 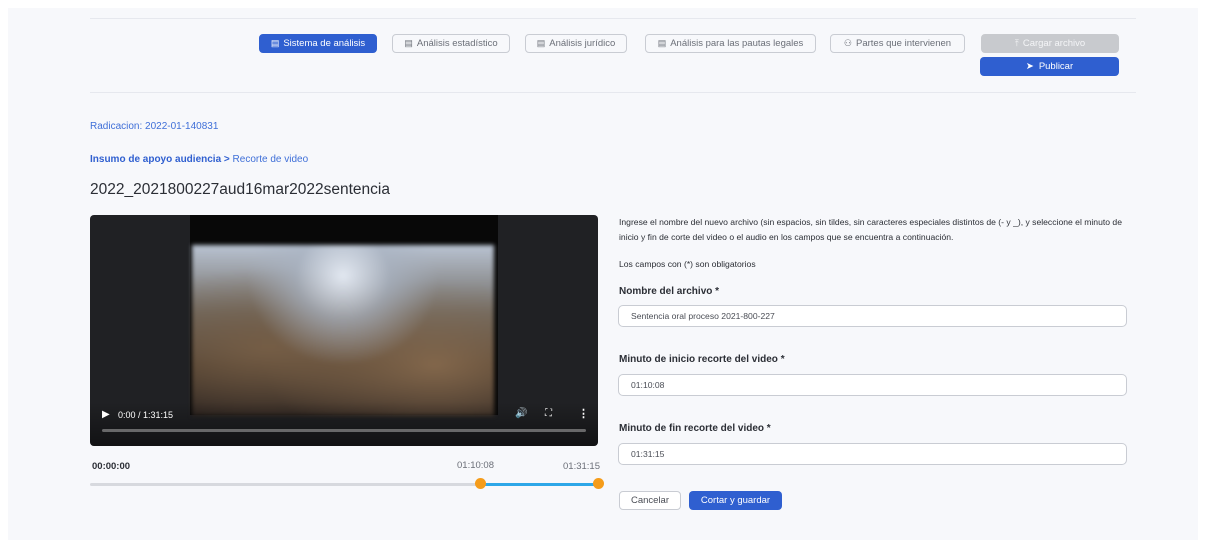 I want to click on tab-label: Sistema de análisis, so click(x=324, y=43).